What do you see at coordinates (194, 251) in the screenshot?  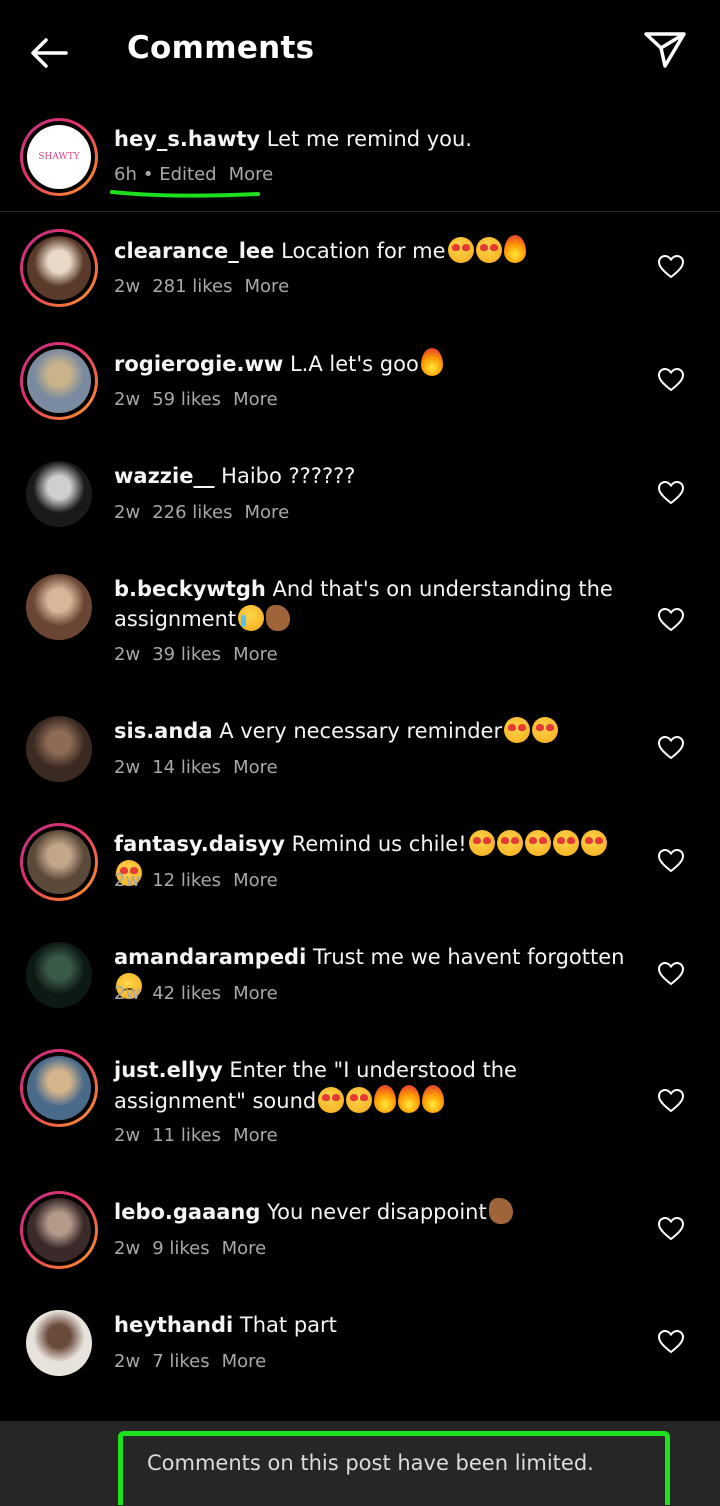 I see `comment-username: clearance_lee` at bounding box center [194, 251].